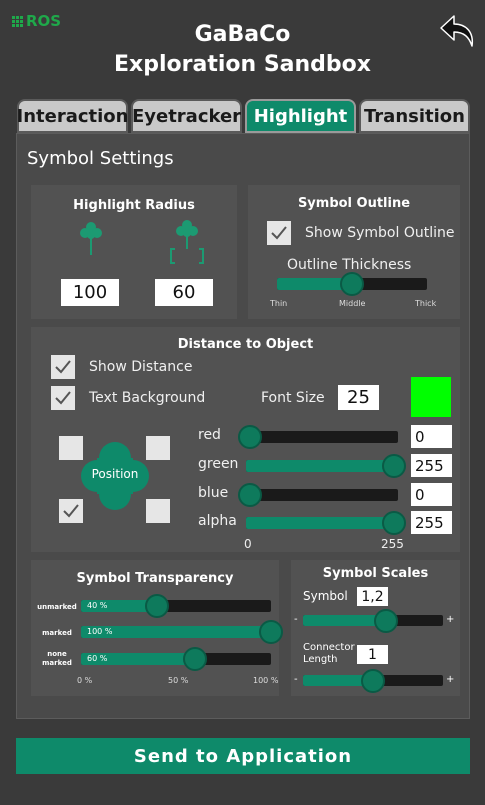 This screenshot has height=805, width=485. What do you see at coordinates (242, 64) in the screenshot?
I see `app-title-line2: Exploration Sandbox` at bounding box center [242, 64].